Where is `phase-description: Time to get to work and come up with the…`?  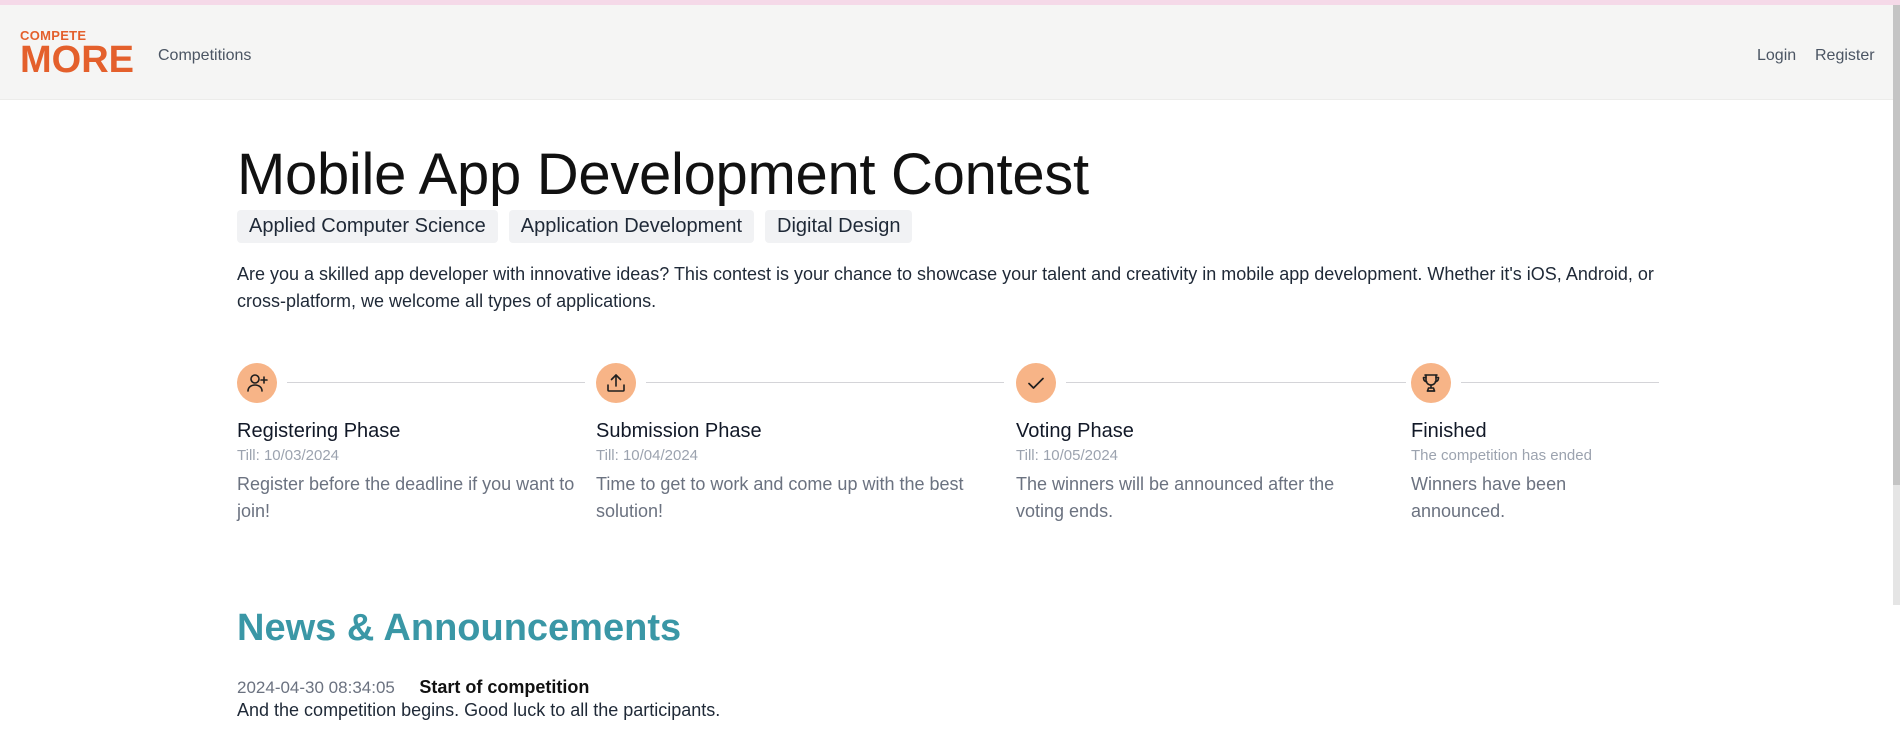
phase-description: Time to get to work and come up with the… is located at coordinates (780, 497).